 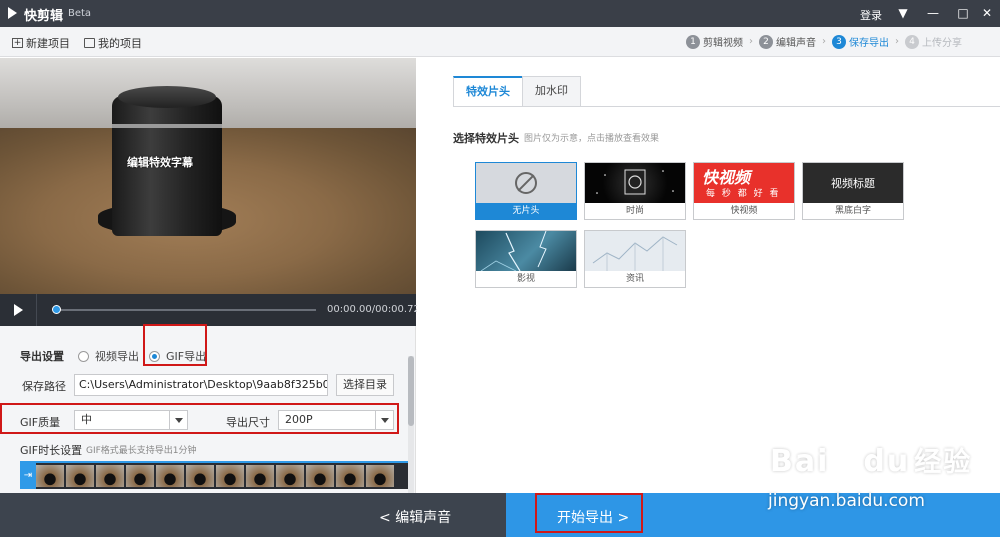 What do you see at coordinates (943, 462) in the screenshot?
I see `watermark-brand-cn: 经验` at bounding box center [943, 462].